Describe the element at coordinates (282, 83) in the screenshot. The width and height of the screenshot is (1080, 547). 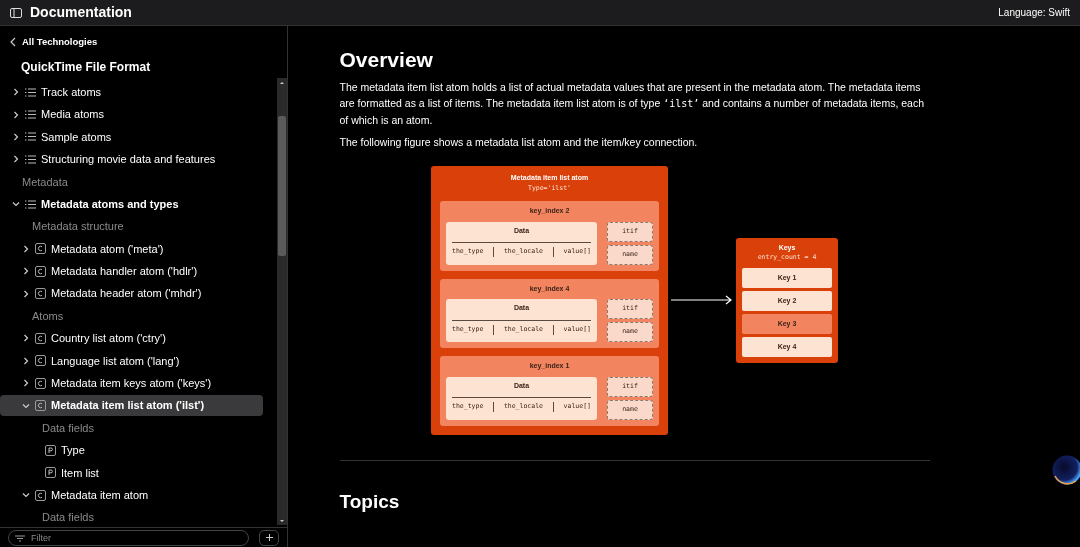
I see `scroll-up-icon` at that location.